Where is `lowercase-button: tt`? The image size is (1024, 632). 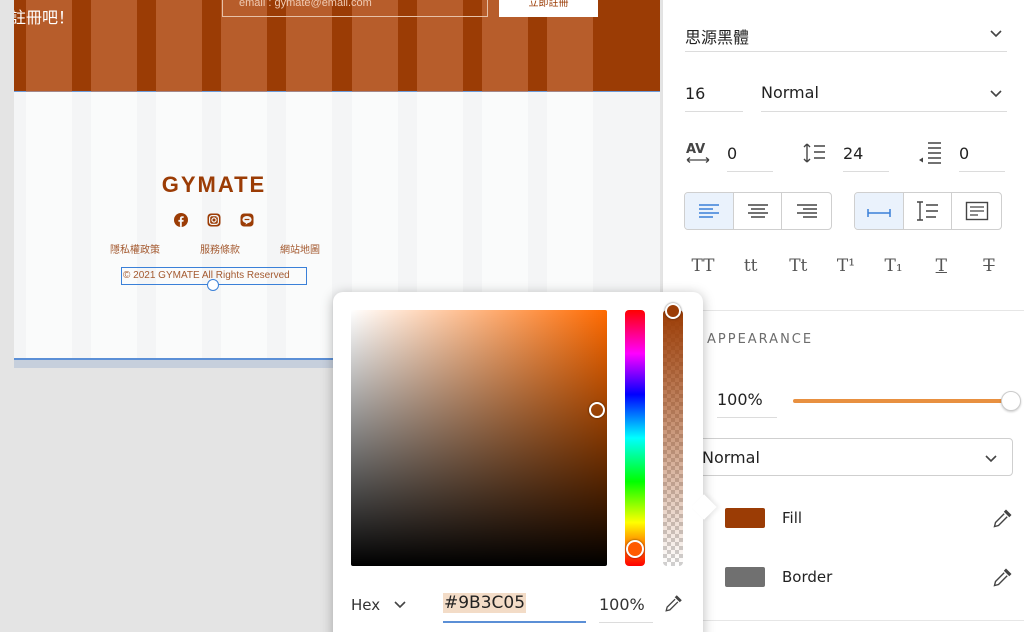 lowercase-button: tt is located at coordinates (751, 266).